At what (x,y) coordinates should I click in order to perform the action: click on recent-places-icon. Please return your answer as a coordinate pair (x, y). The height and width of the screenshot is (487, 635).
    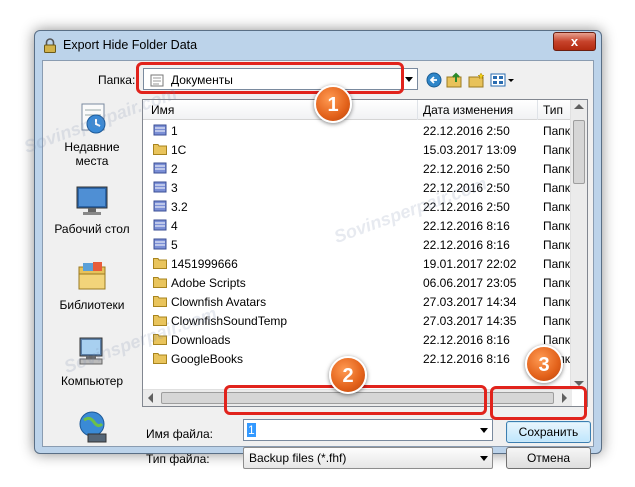
    Looking at the image, I should click on (92, 118).